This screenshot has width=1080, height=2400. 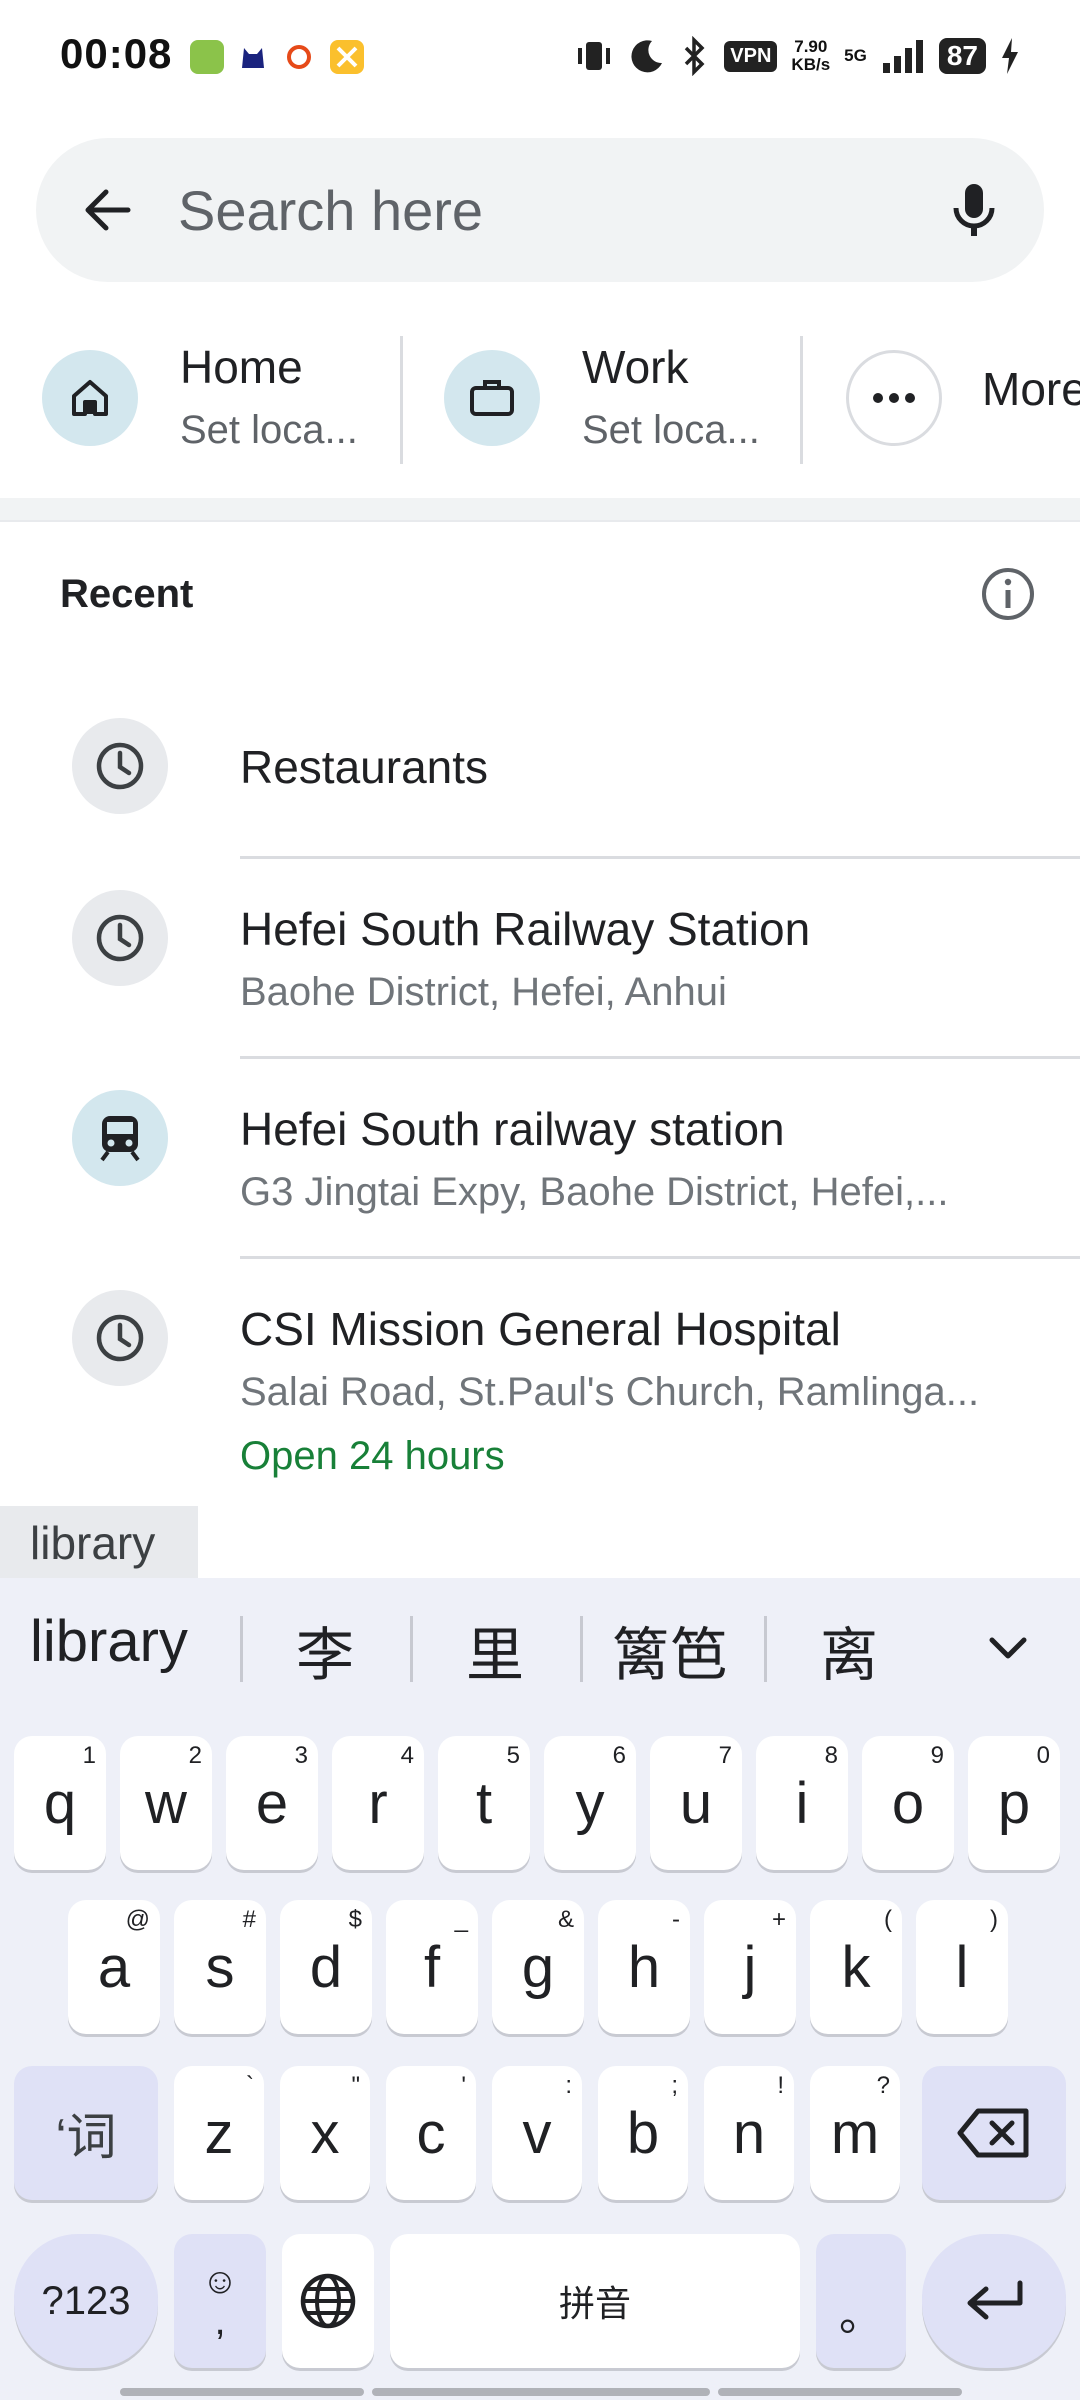 I want to click on key-y: y6, so click(x=590, y=1803).